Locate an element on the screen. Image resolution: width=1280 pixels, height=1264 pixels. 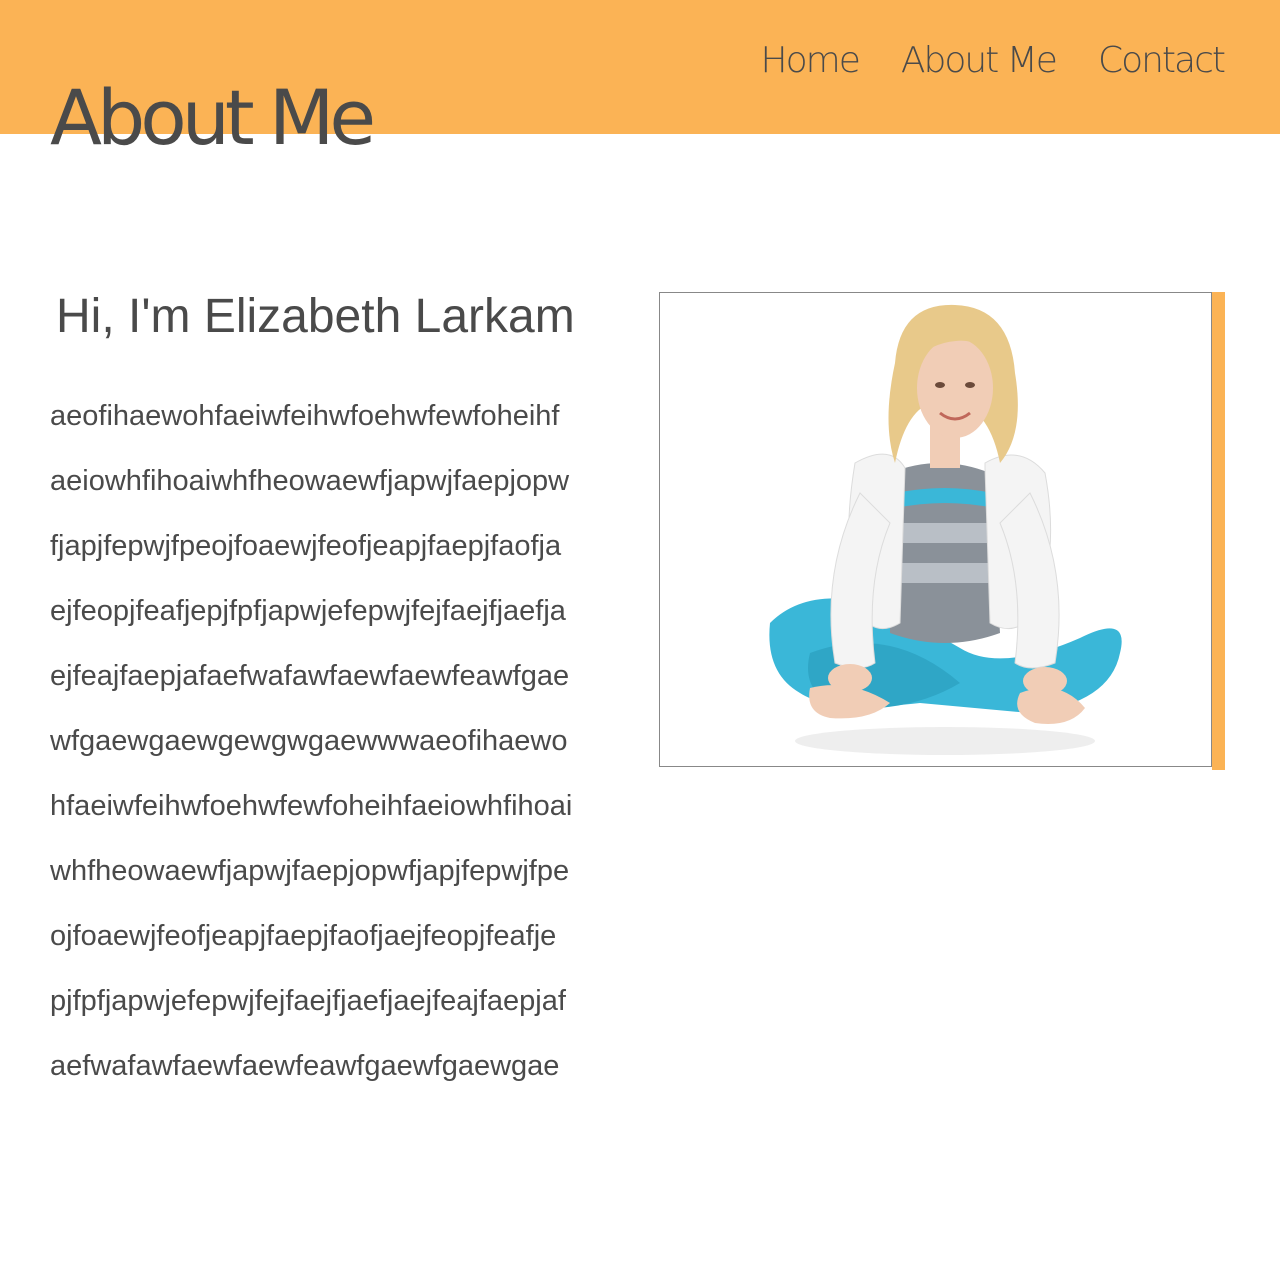
nav-about-link: About Me is located at coordinates (979, 60).